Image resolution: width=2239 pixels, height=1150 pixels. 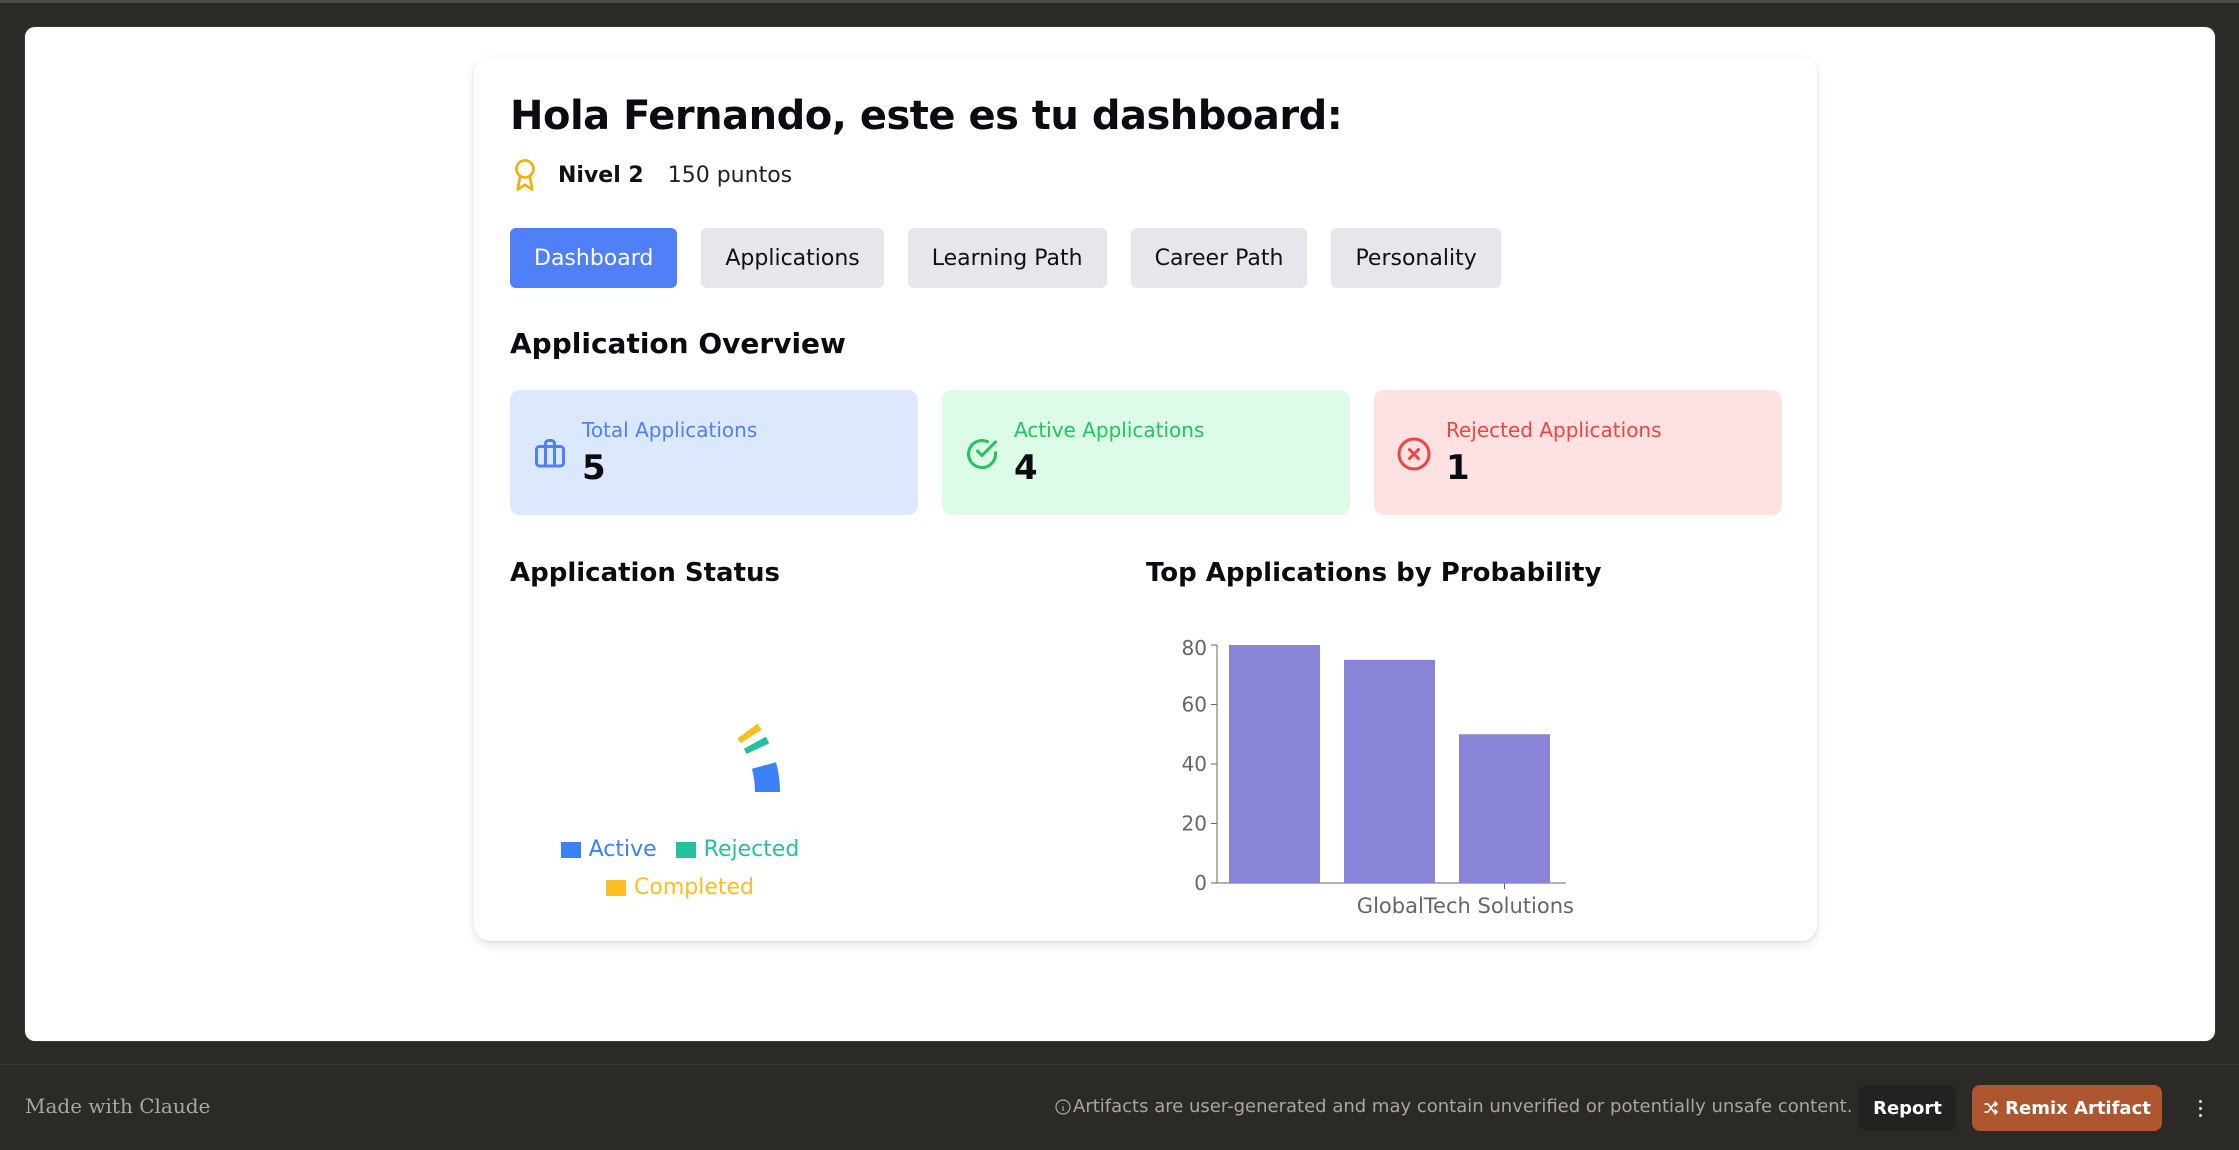 What do you see at coordinates (2078, 1108) in the screenshot?
I see `remix-label: Remix Artifact` at bounding box center [2078, 1108].